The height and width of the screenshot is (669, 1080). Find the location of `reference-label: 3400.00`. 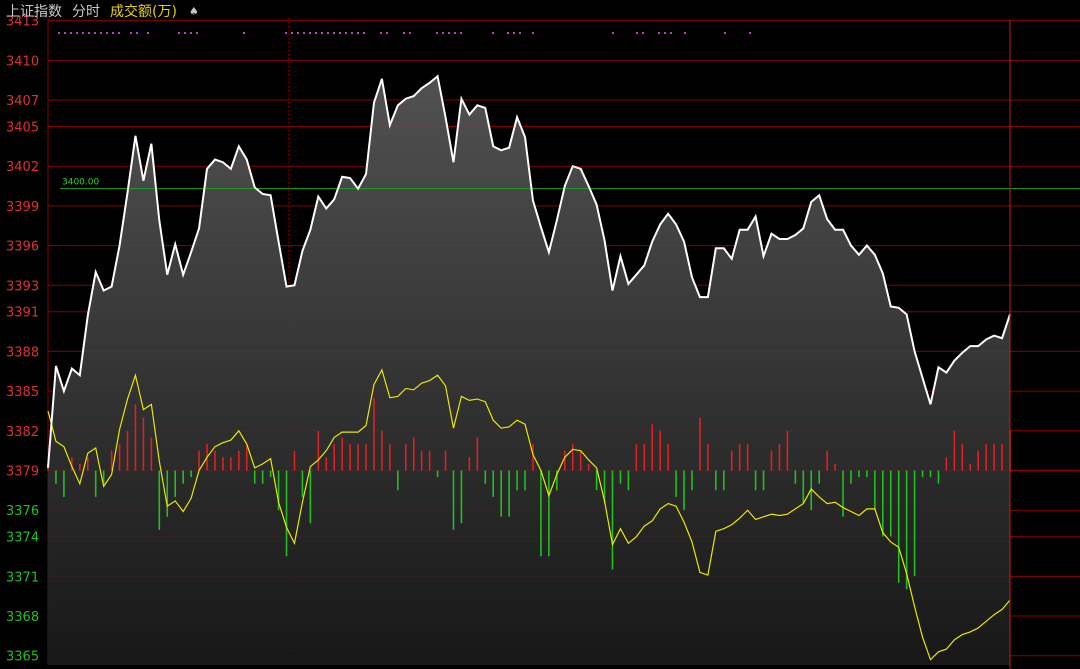

reference-label: 3400.00 is located at coordinates (80, 183).